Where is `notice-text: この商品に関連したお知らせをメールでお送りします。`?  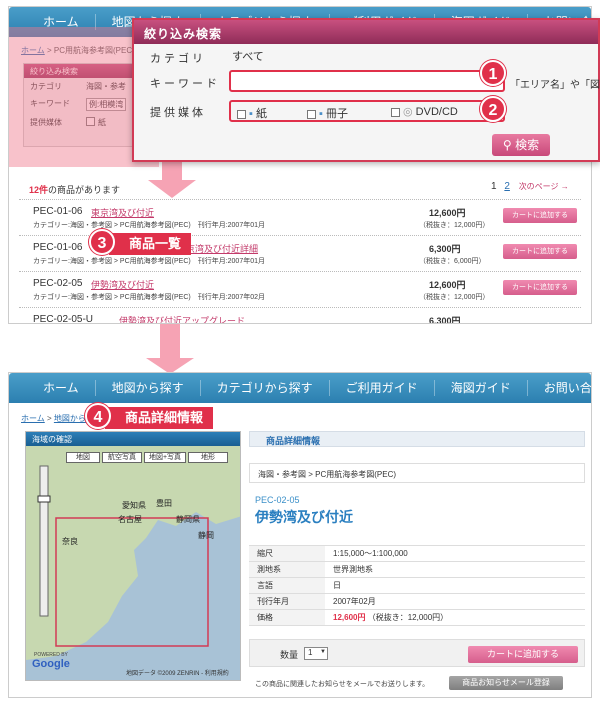 notice-text: この商品に関連したお知らせをメールでお送りします。 is located at coordinates (342, 684).